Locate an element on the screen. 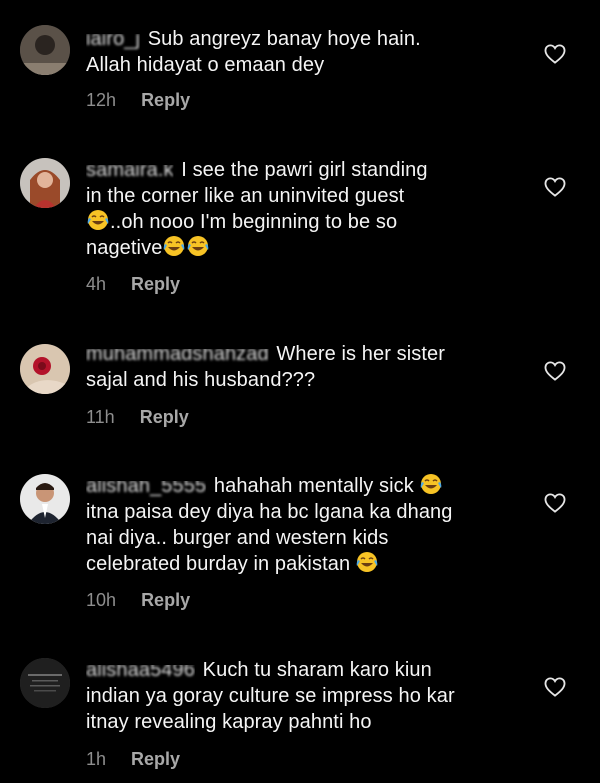 This screenshot has height=783, width=600. comment-username: samaira.k is located at coordinates (130, 174).